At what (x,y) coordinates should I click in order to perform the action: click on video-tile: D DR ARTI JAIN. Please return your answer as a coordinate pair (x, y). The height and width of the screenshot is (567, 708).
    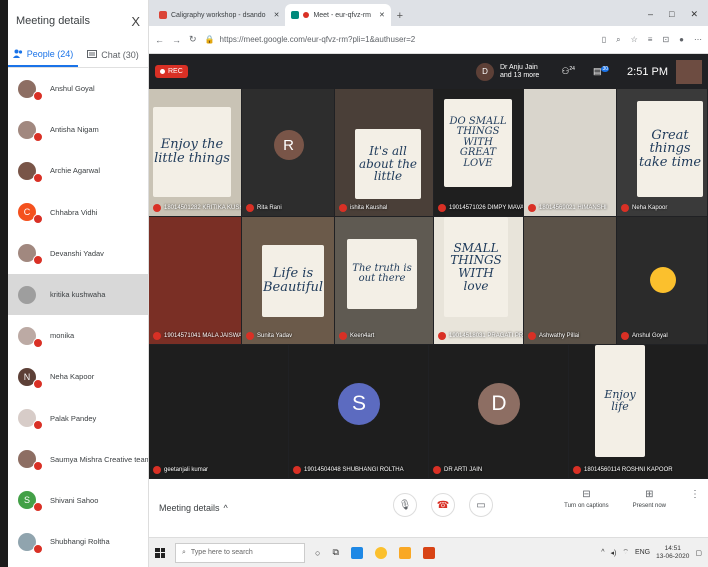
    Looking at the image, I should click on (498, 411).